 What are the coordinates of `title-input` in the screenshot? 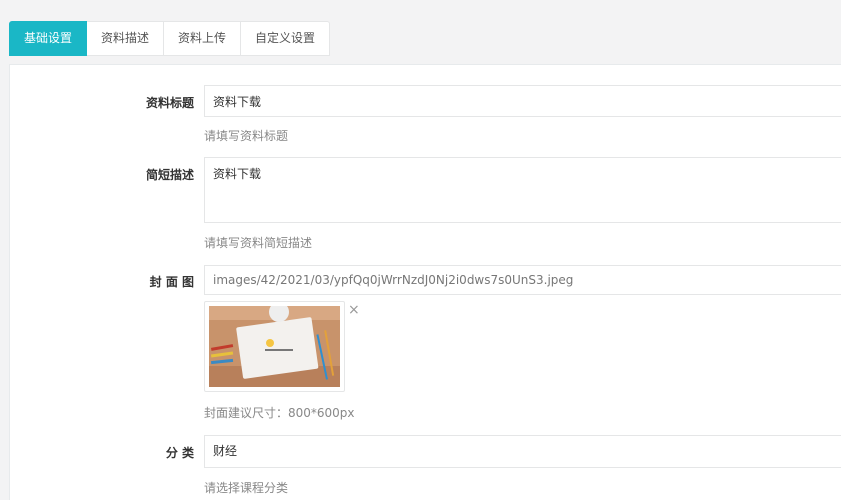 It's located at (522, 101).